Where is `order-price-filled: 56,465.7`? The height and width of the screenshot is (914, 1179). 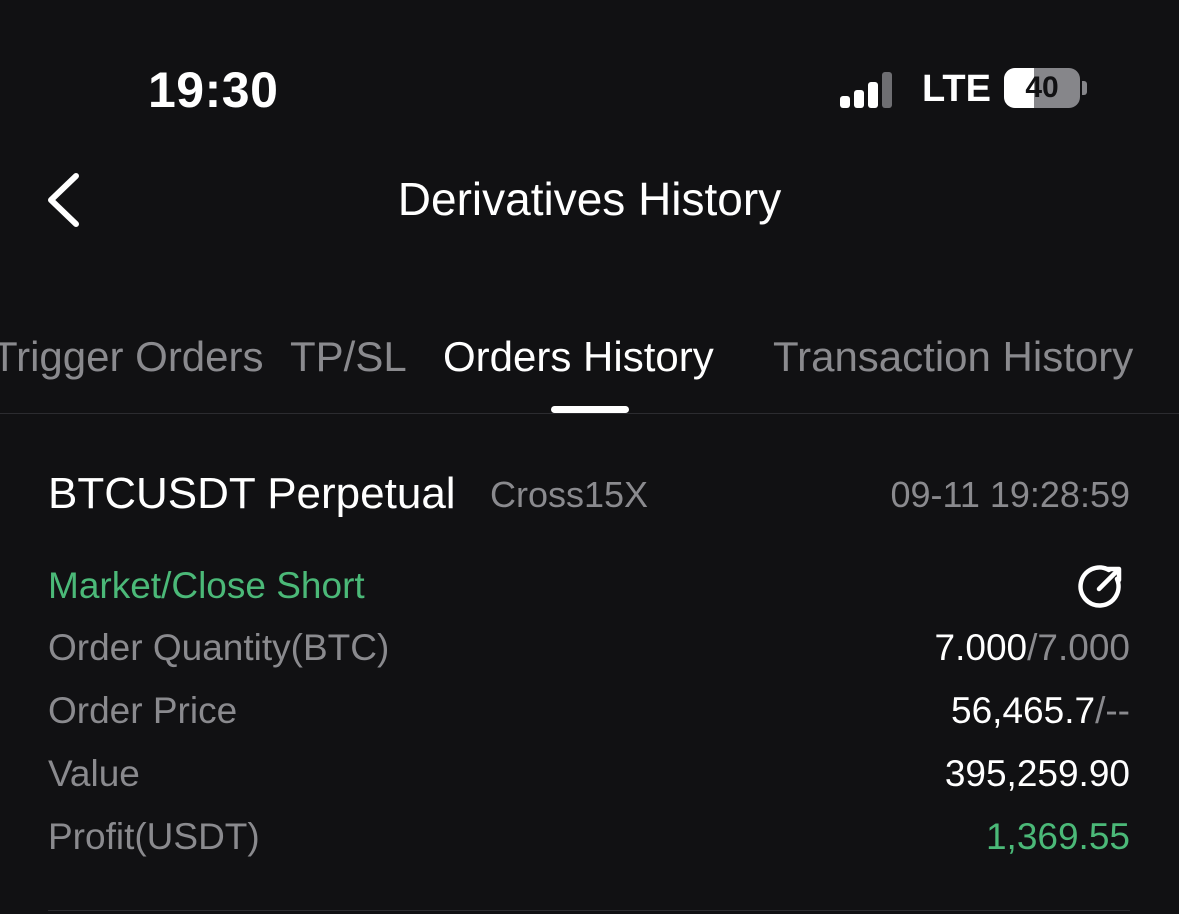 order-price-filled: 56,465.7 is located at coordinates (1023, 710).